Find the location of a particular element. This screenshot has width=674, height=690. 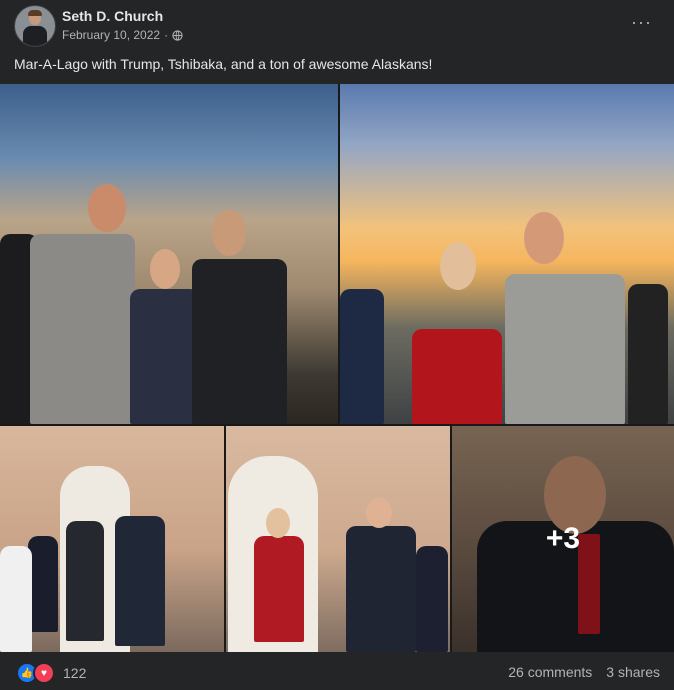

more-options-button: ··· is located at coordinates (641, 22).